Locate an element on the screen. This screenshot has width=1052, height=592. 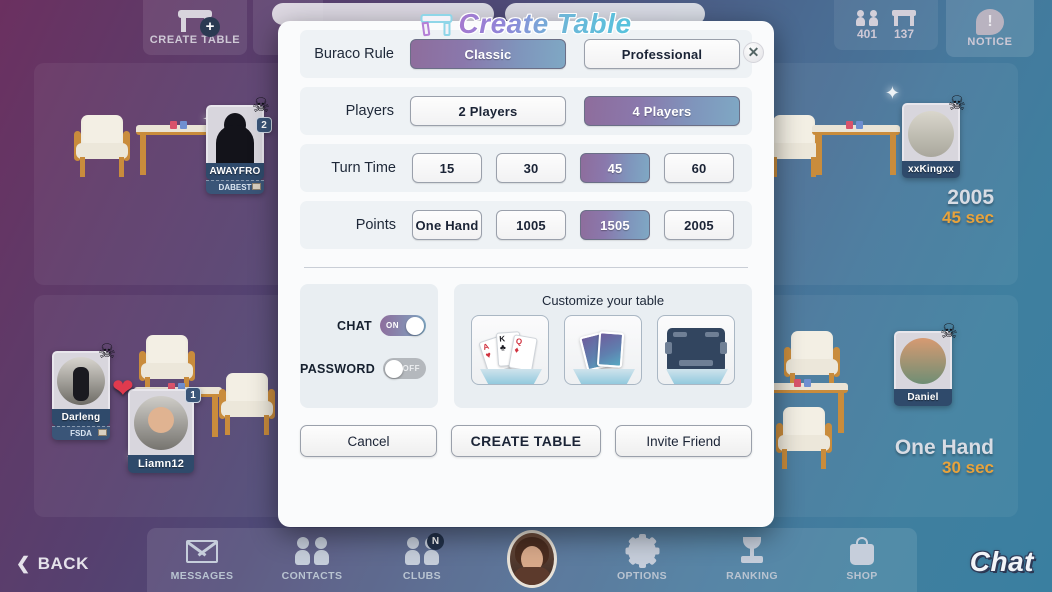
player-name: Daniel is located at coordinates (923, 397).